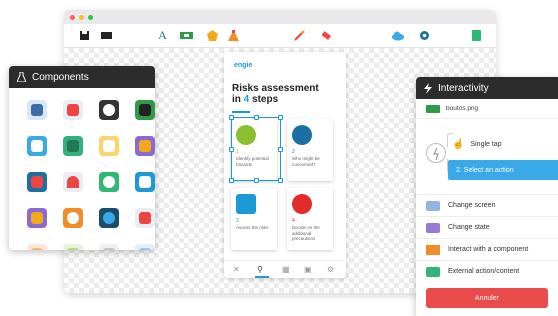 The width and height of the screenshot is (558, 316). What do you see at coordinates (145, 110) in the screenshot?
I see `avatar-component-icon` at bounding box center [145, 110].